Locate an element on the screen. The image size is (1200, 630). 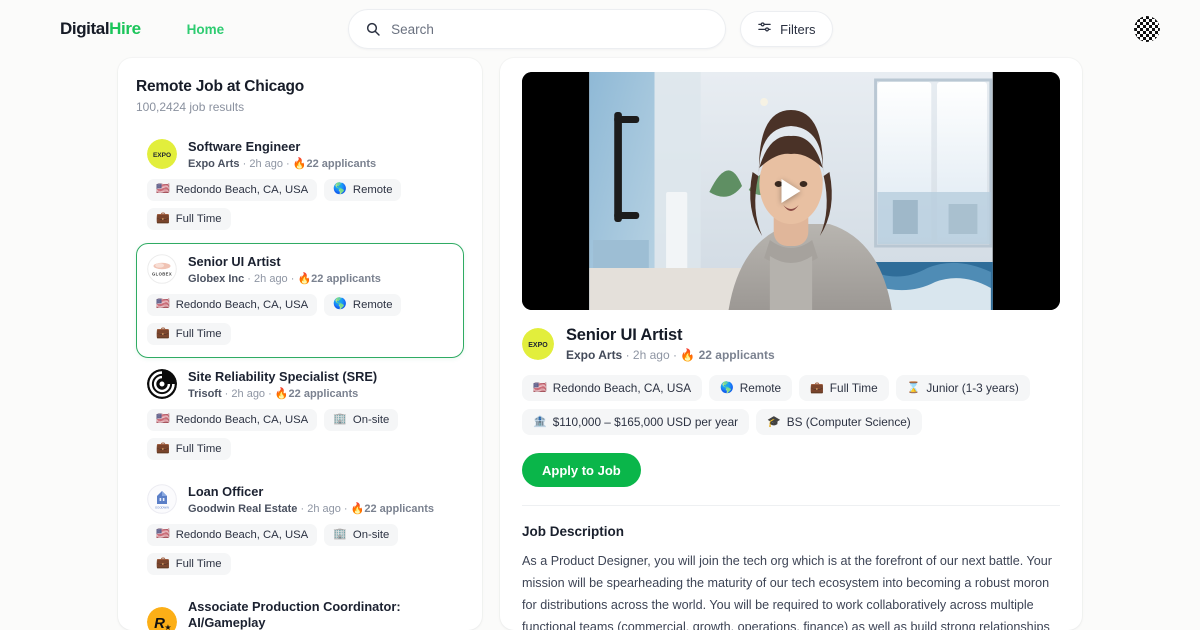
search-area: Filters is located at coordinates (590, 29).